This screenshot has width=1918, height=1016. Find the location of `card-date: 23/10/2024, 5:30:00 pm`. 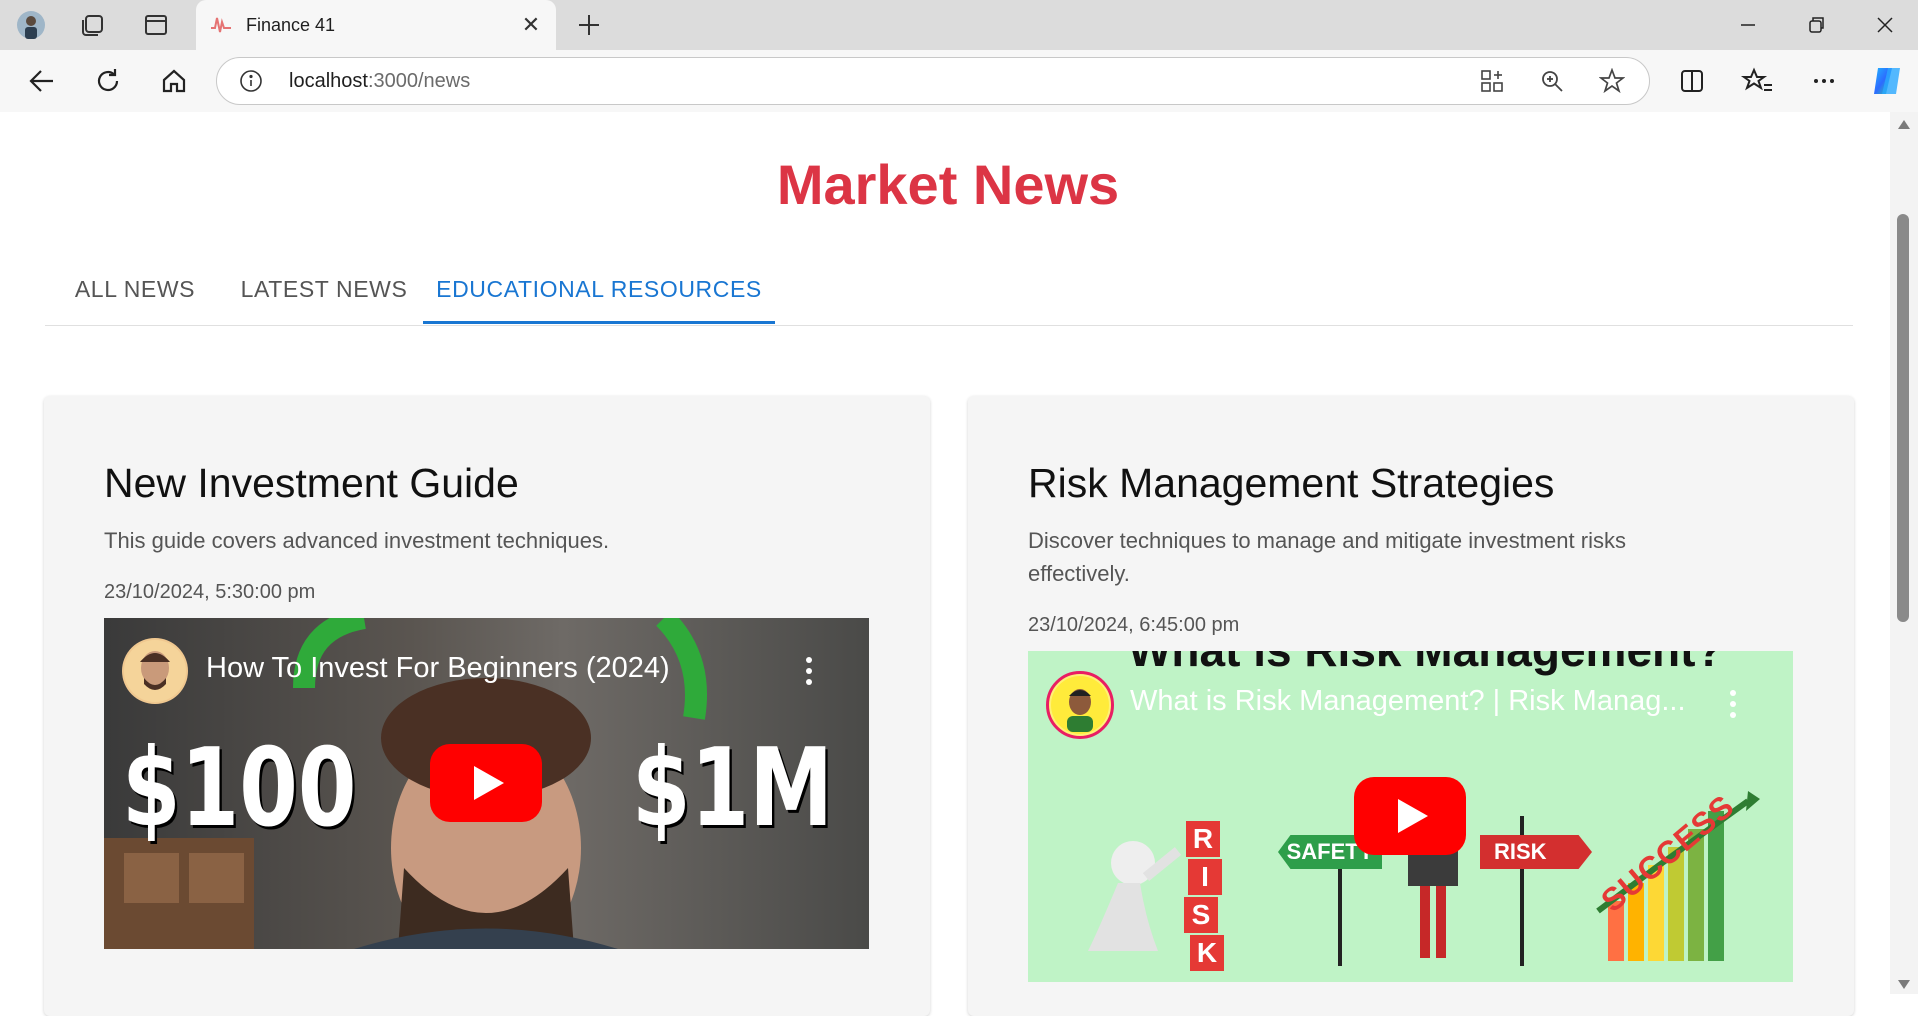

card-date: 23/10/2024, 5:30:00 pm is located at coordinates (210, 592).